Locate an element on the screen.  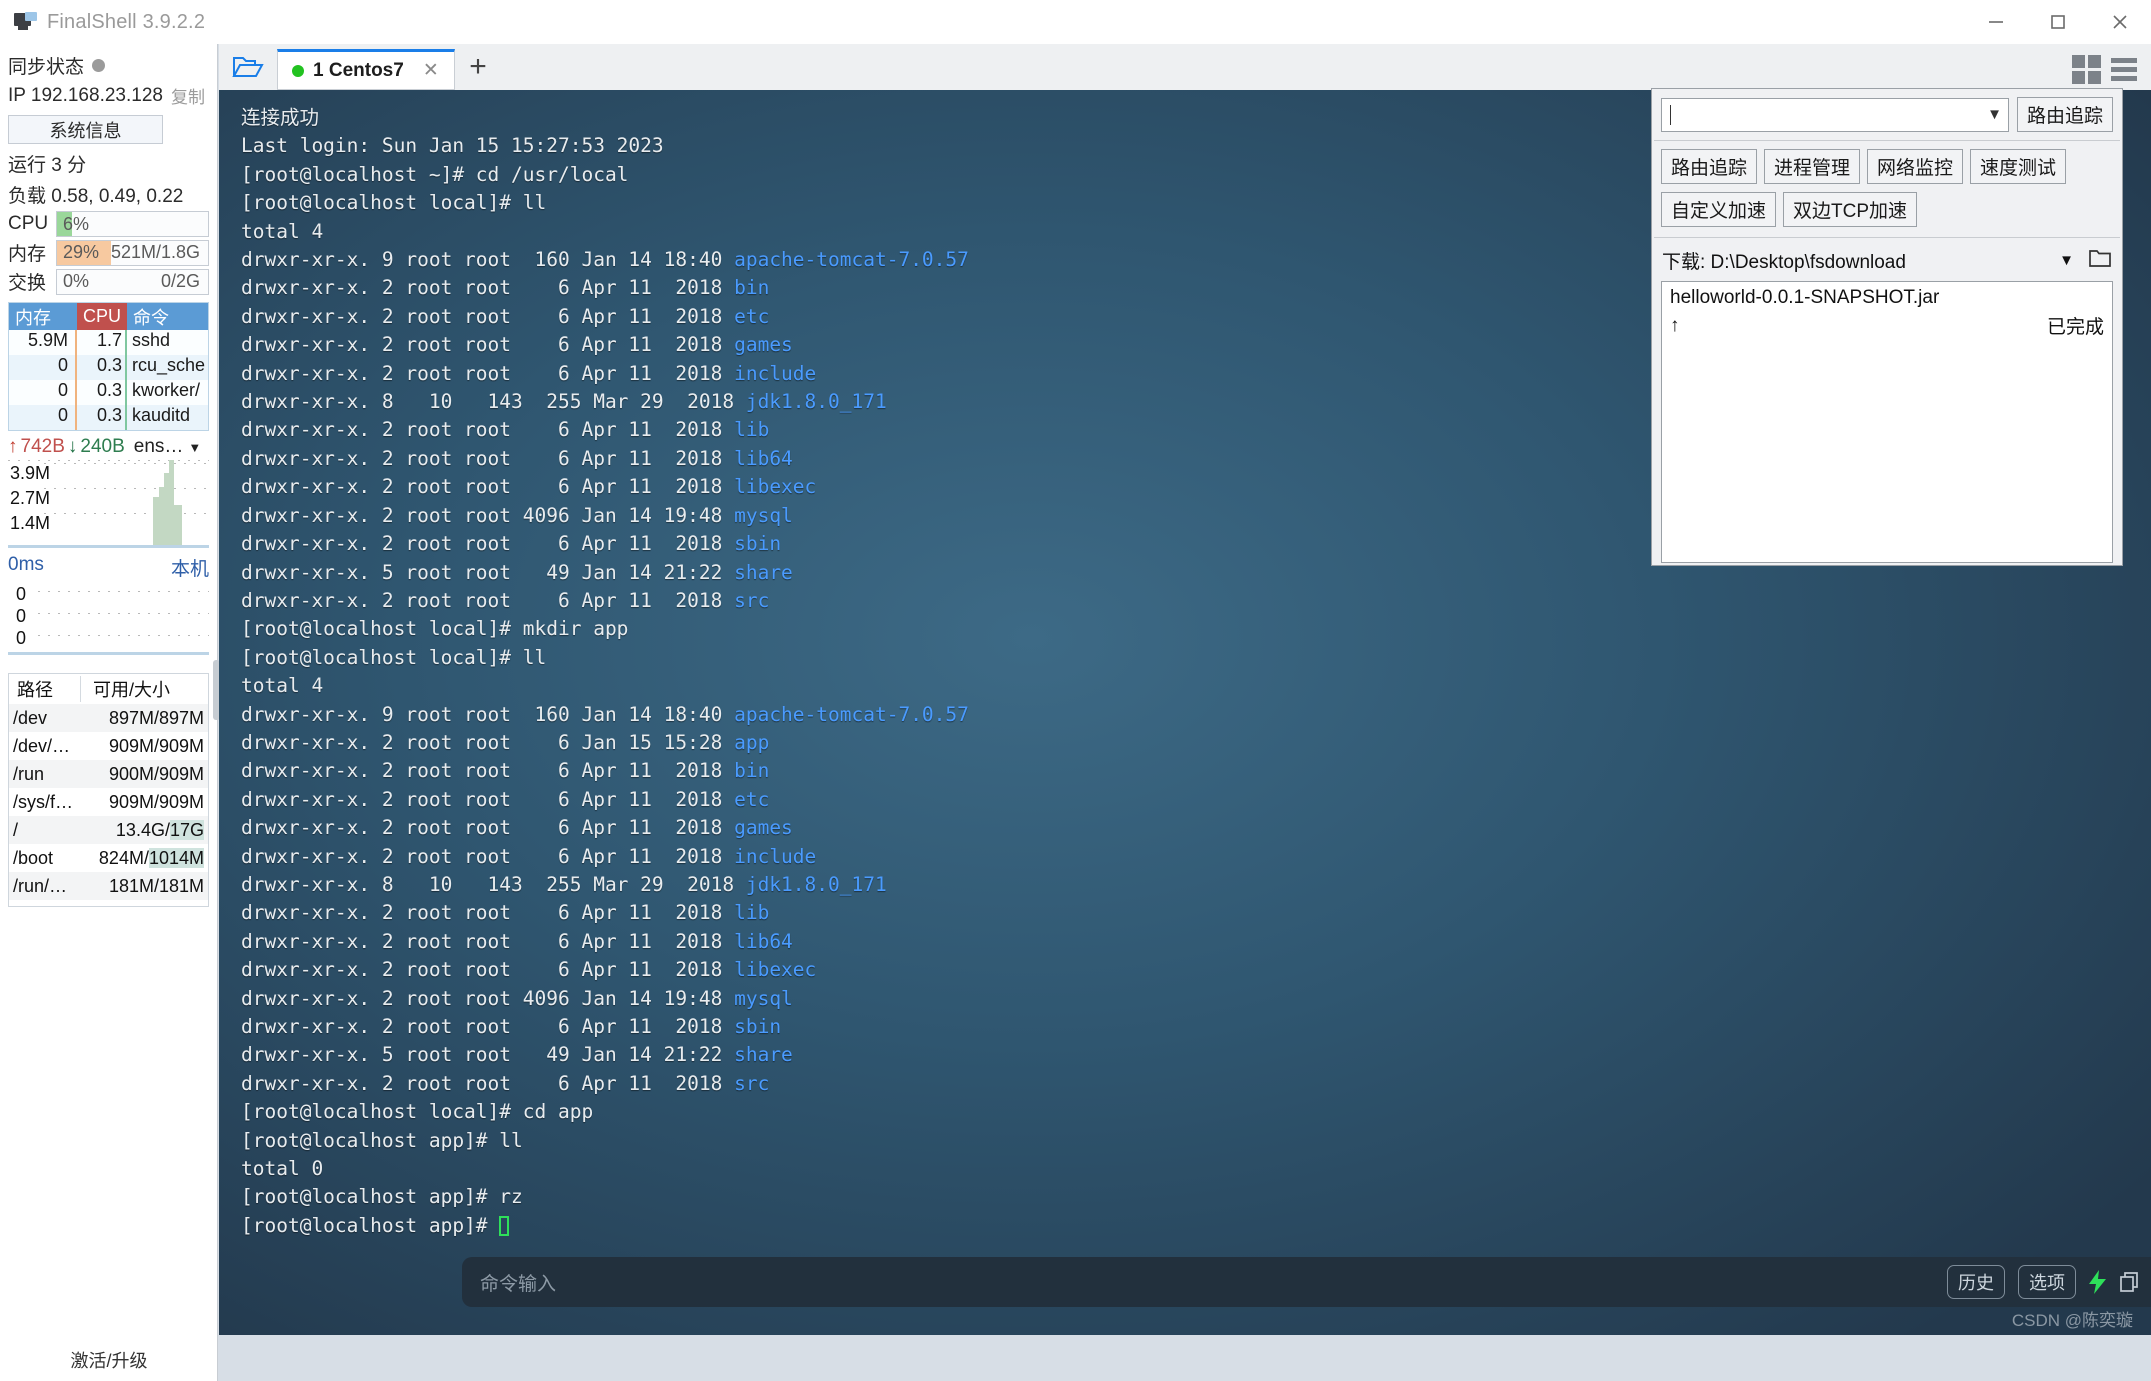
network-traffic-graph: 3.9M 2.7M 1.4M is located at coordinates (108, 504).